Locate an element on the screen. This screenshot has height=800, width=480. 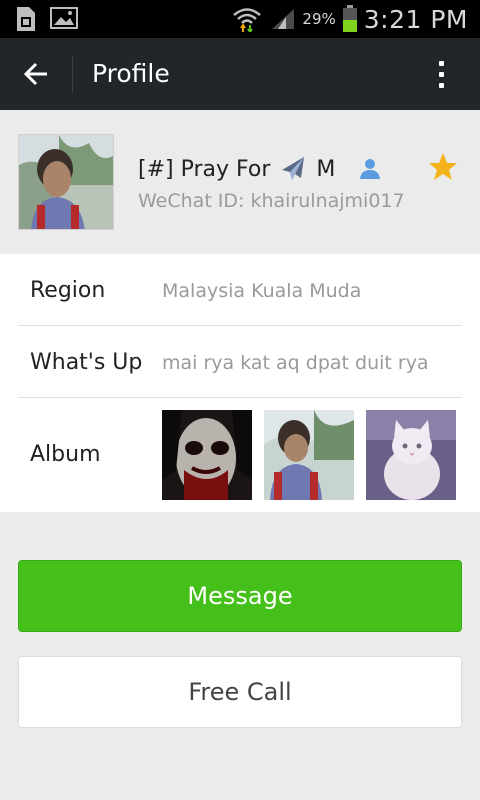
gallery-icon is located at coordinates (64, 18).